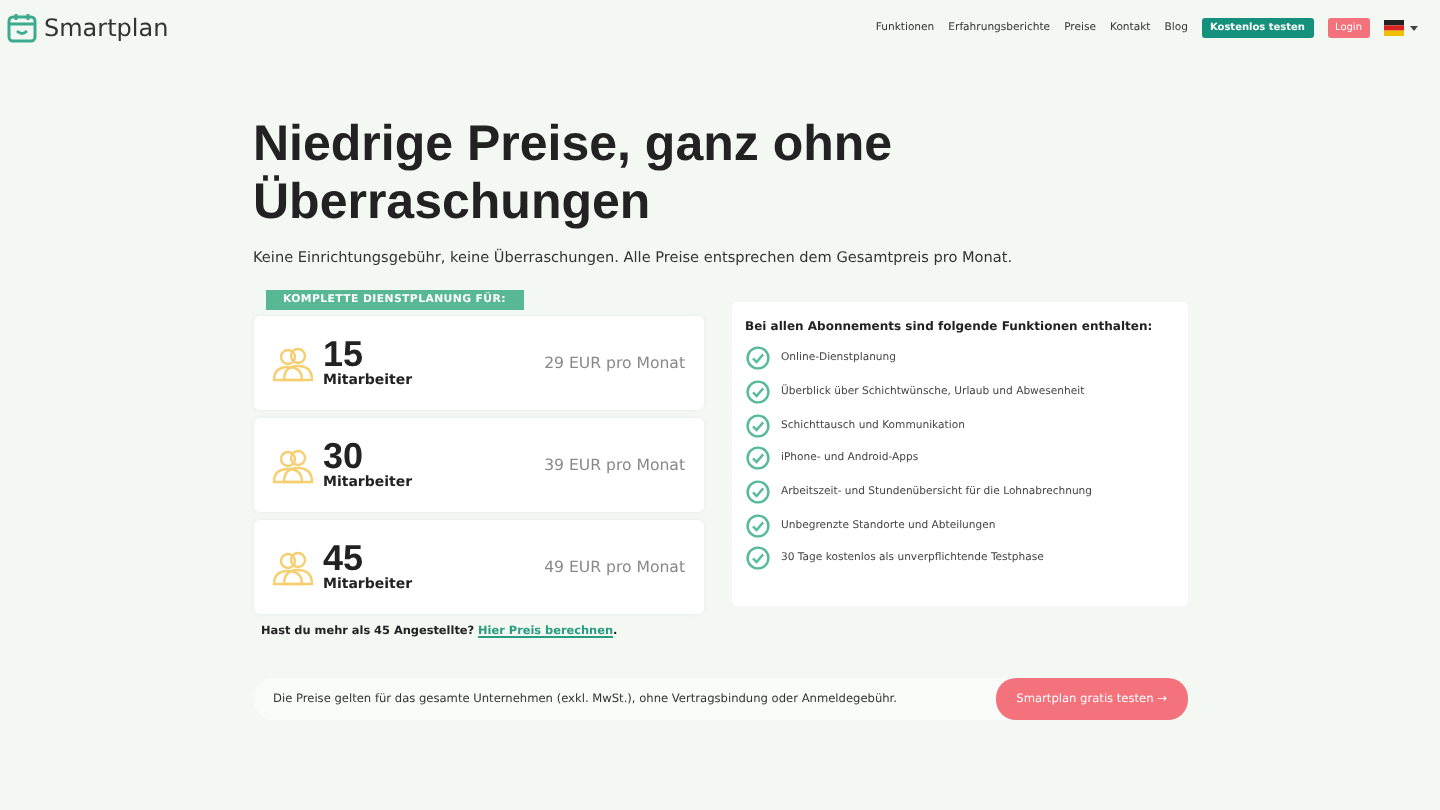  I want to click on flag-icon, so click(1402, 28).